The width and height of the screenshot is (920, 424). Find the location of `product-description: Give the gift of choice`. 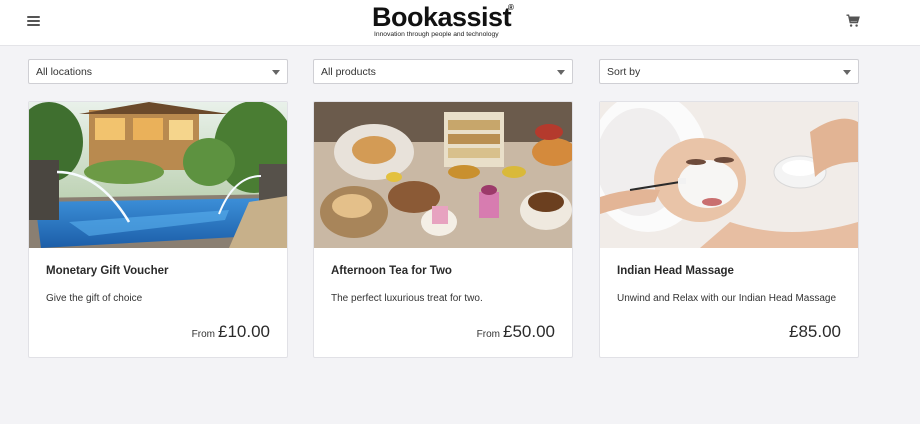

product-description: Give the gift of choice is located at coordinates (94, 298).